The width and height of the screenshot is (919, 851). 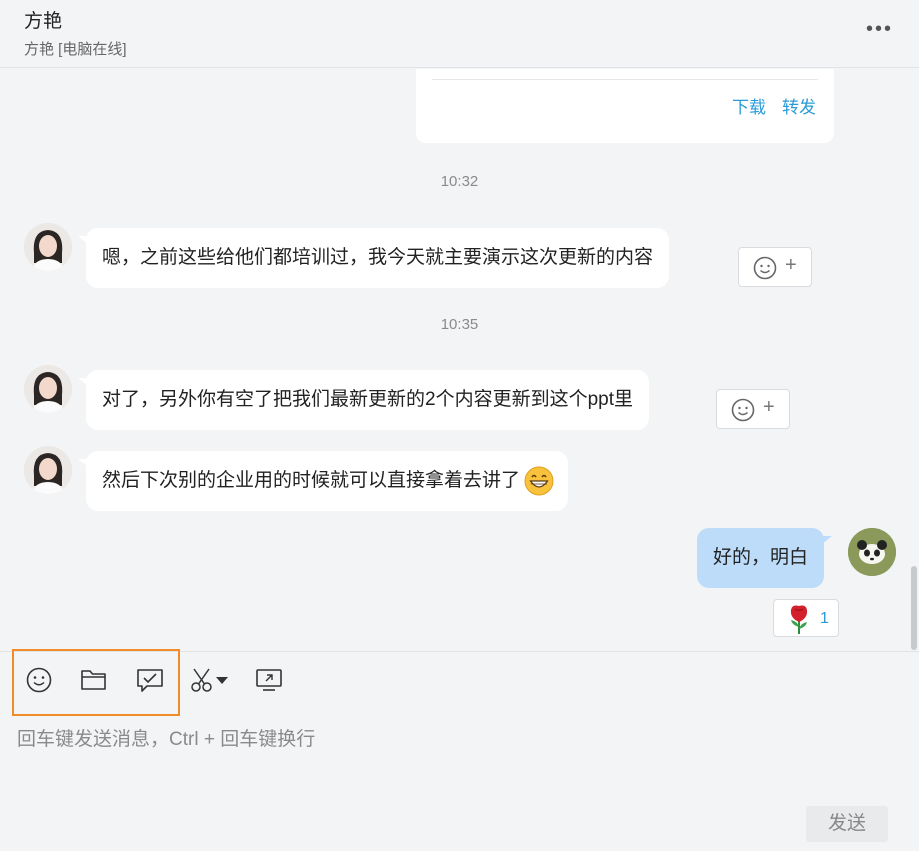 I want to click on card-divider, so click(x=625, y=79).